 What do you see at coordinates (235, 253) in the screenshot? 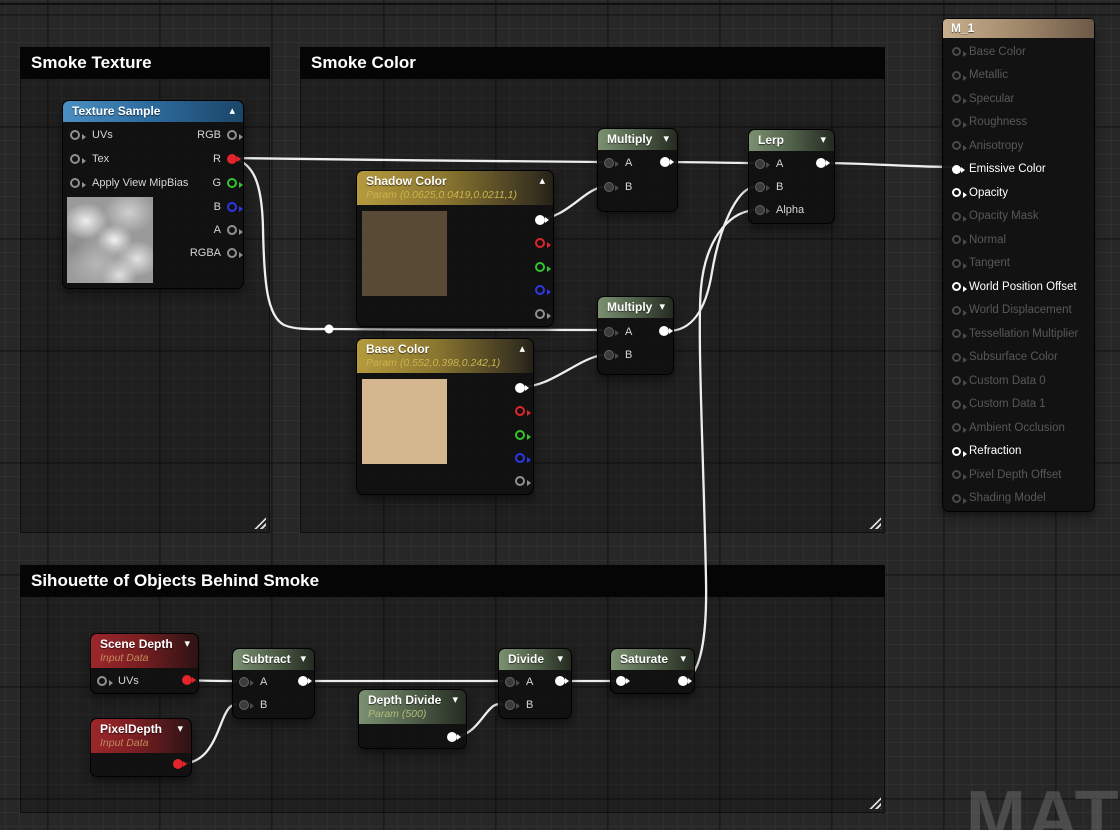
I see `output-pin-rgba` at bounding box center [235, 253].